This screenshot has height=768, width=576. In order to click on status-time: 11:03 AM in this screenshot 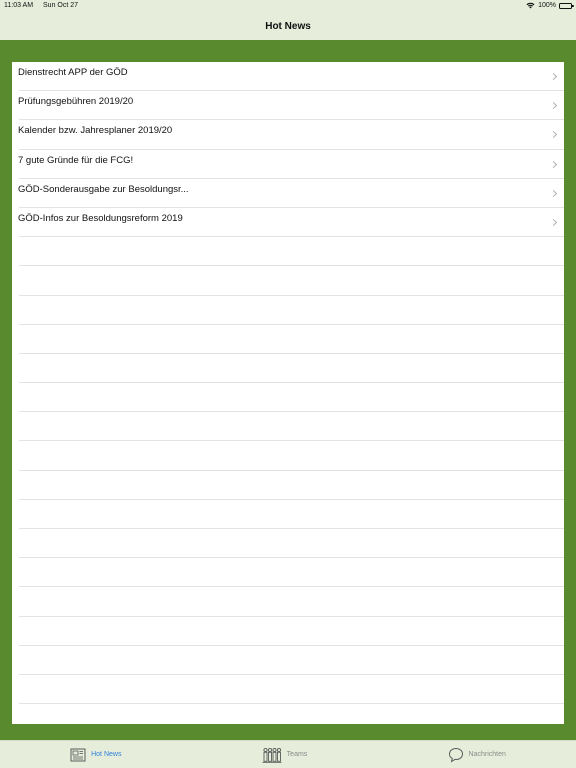, I will do `click(19, 5)`.